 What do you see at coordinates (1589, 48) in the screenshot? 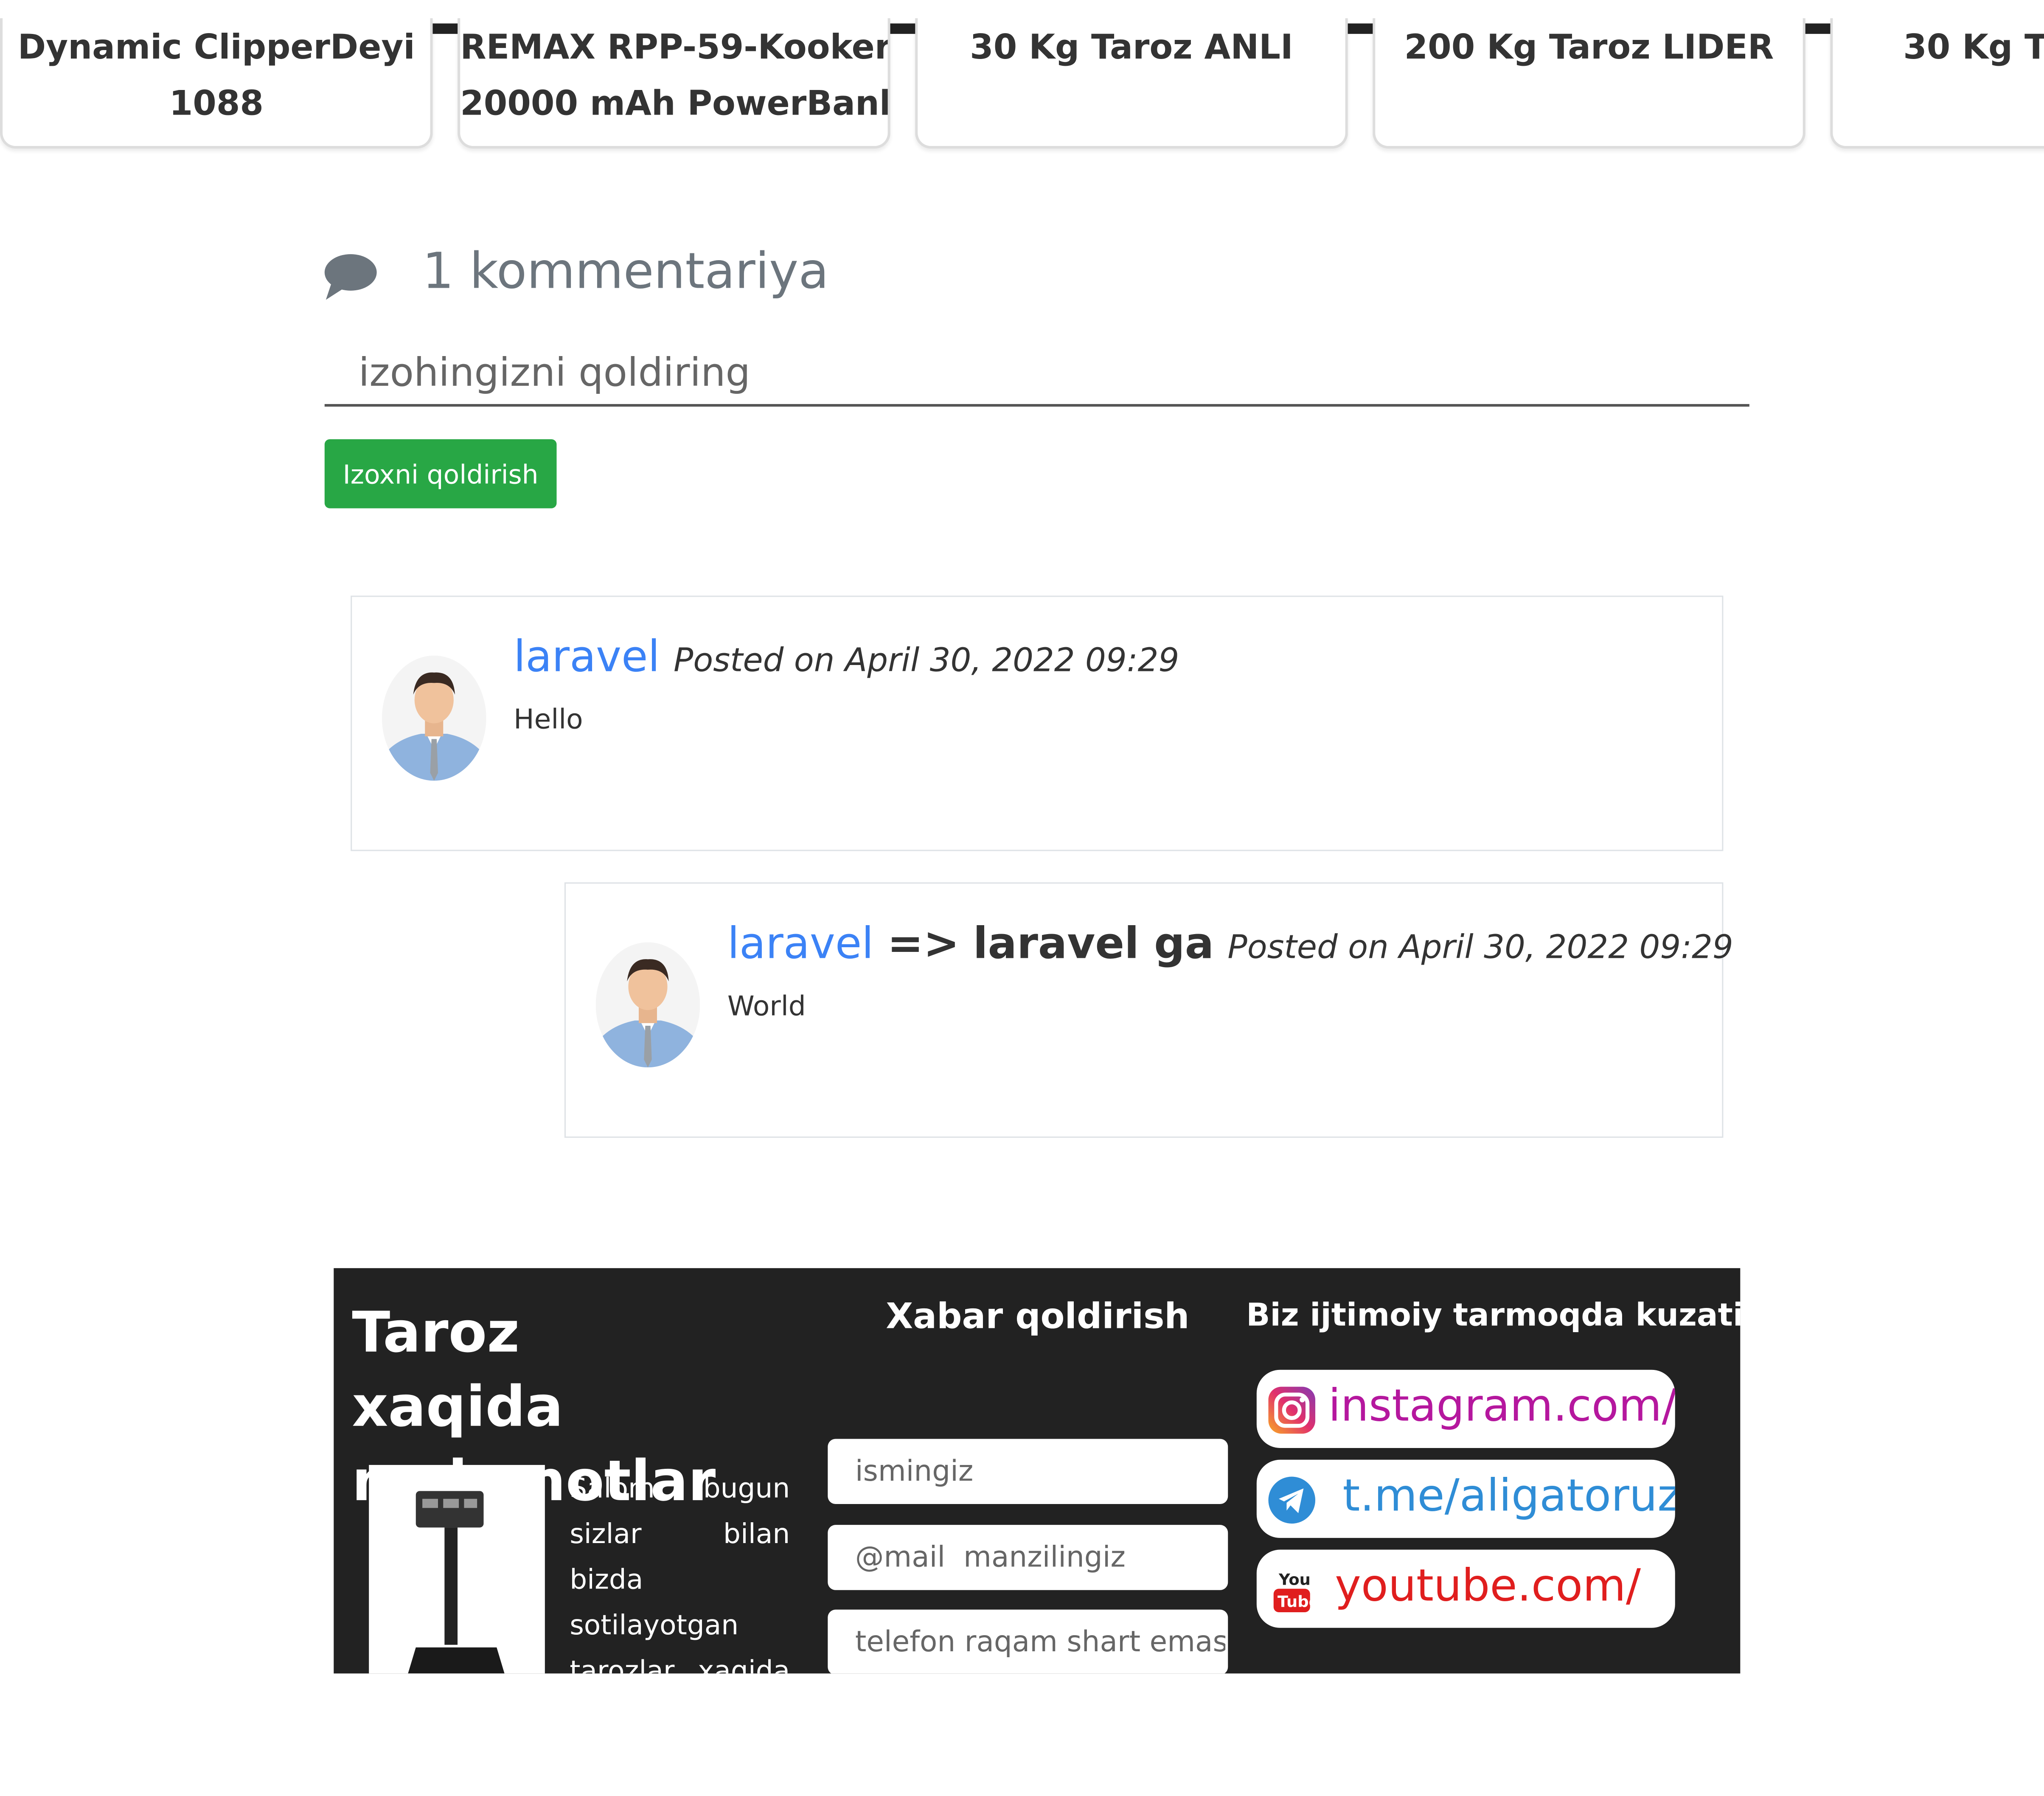
I see `product-title: 200 Kg Taroz LIDER` at bounding box center [1589, 48].